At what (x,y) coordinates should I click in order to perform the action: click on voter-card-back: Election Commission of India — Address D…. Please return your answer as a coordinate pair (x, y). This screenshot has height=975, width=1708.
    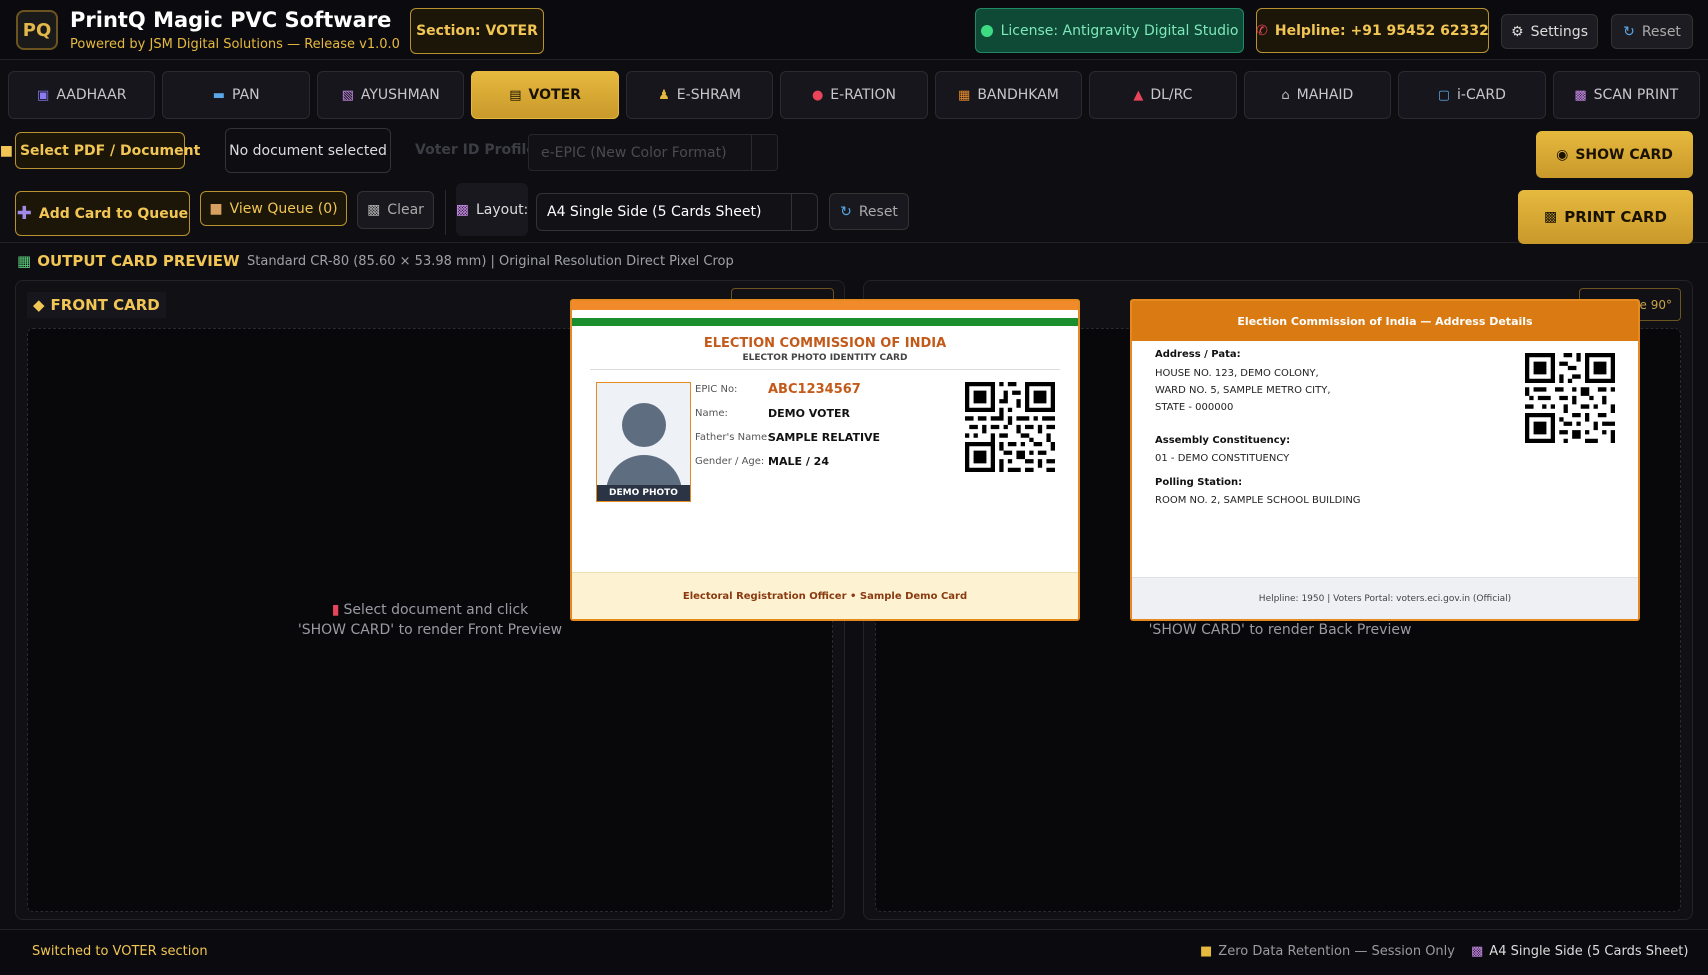
    Looking at the image, I should click on (1385, 460).